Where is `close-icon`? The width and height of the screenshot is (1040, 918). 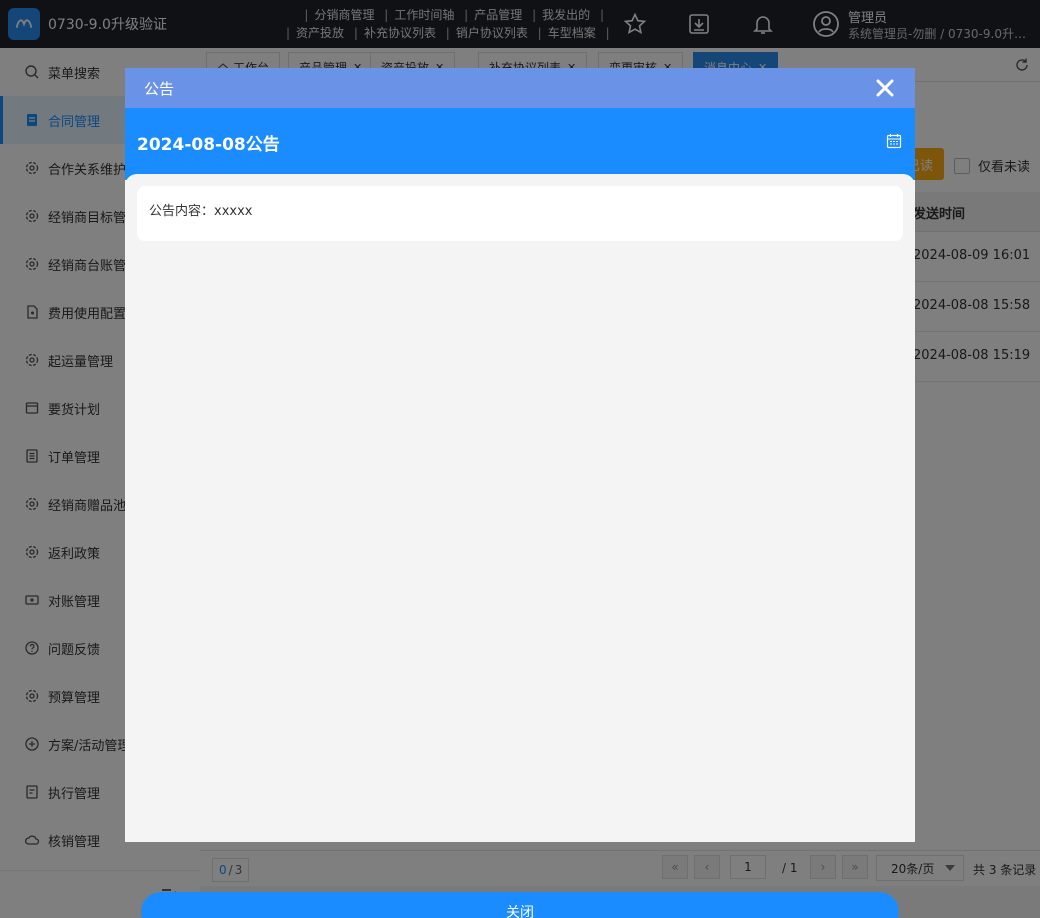
close-icon is located at coordinates (885, 88).